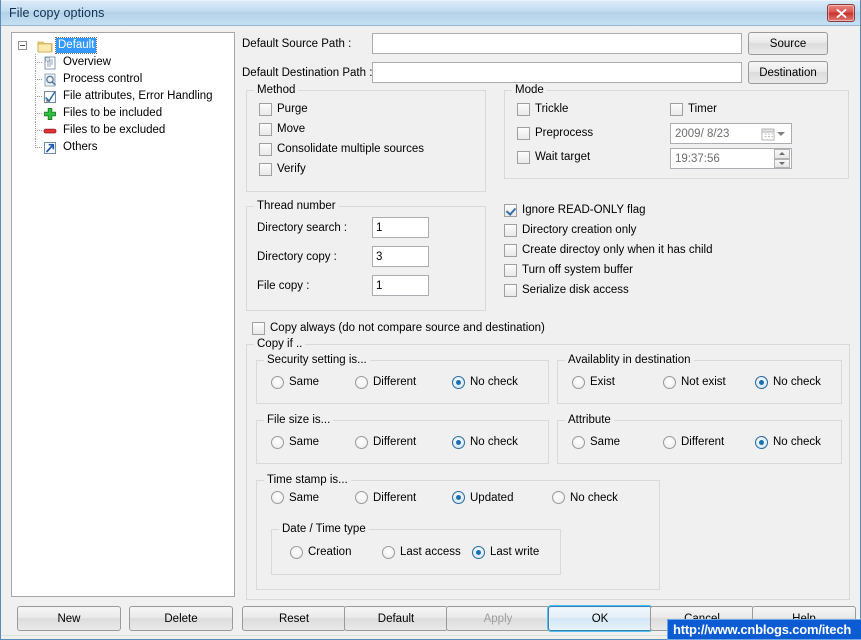 This screenshot has width=861, height=640. What do you see at coordinates (371, 256) in the screenshot?
I see `directory-copy-row: Directory copy :` at bounding box center [371, 256].